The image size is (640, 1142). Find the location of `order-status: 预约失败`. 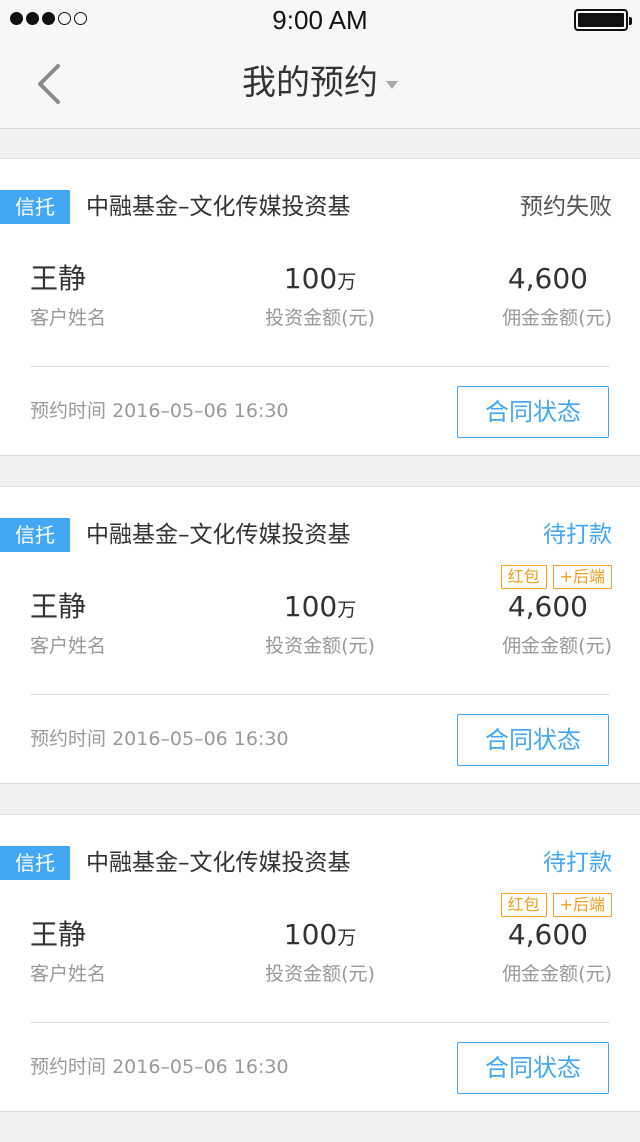

order-status: 预约失败 is located at coordinates (566, 207).